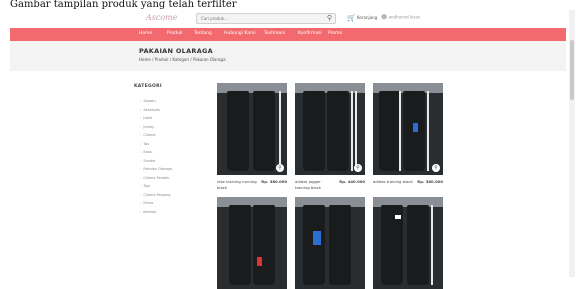  Describe the element at coordinates (155, 171) in the screenshot. I see `category-item: Pakaian Olaraga` at that location.